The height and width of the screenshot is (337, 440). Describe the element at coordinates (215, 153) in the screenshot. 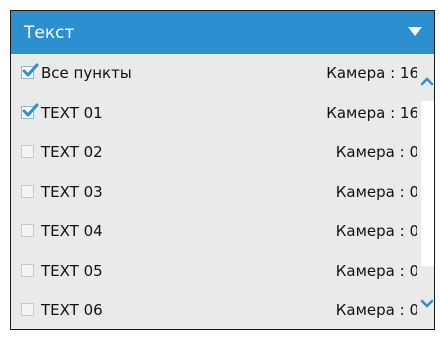

I see `list-item: TEXT 02 Камера : 0` at that location.